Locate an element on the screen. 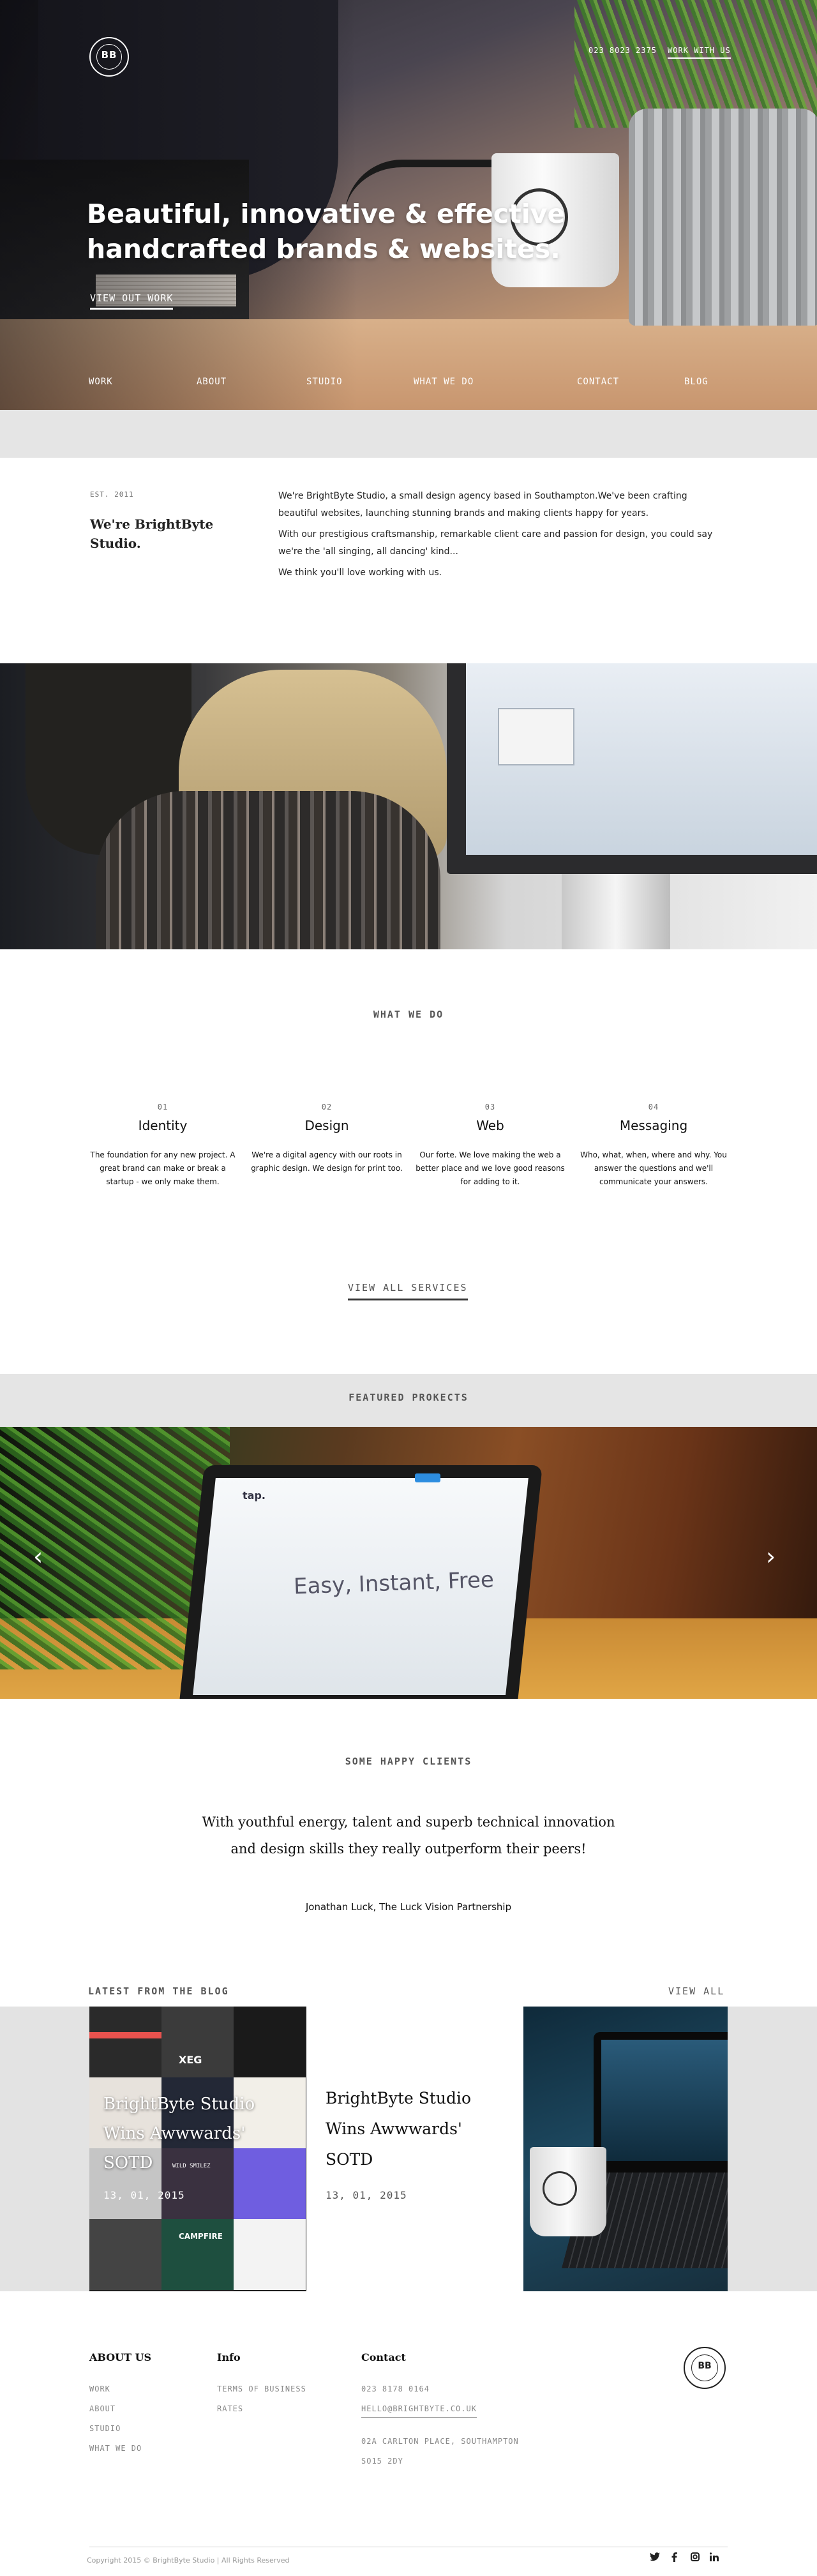  footer-phone: 023 8178 0164 is located at coordinates (396, 2388).